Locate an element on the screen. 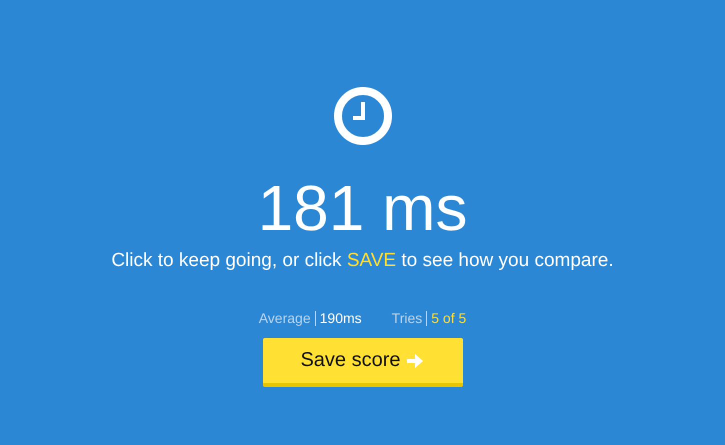  save-score-button: Save score is located at coordinates (362, 362).